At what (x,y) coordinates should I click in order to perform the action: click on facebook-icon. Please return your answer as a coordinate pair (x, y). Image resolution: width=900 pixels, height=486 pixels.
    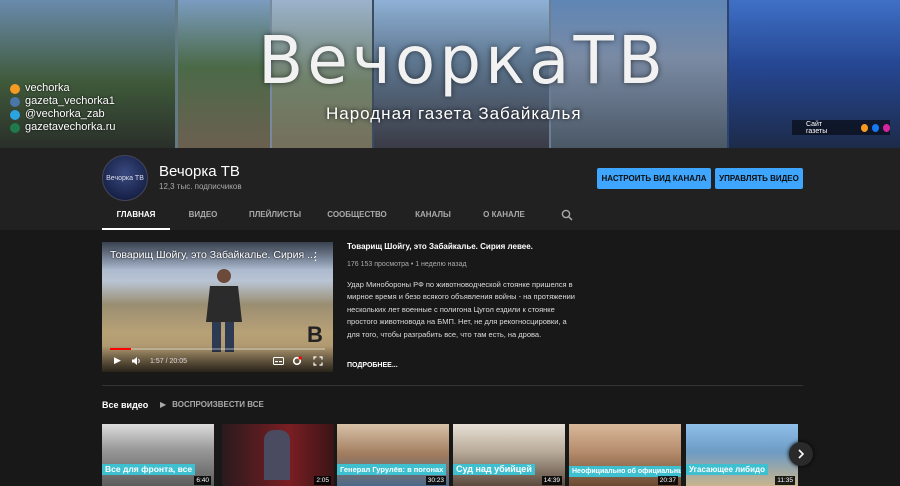
    Looking at the image, I should click on (875, 127).